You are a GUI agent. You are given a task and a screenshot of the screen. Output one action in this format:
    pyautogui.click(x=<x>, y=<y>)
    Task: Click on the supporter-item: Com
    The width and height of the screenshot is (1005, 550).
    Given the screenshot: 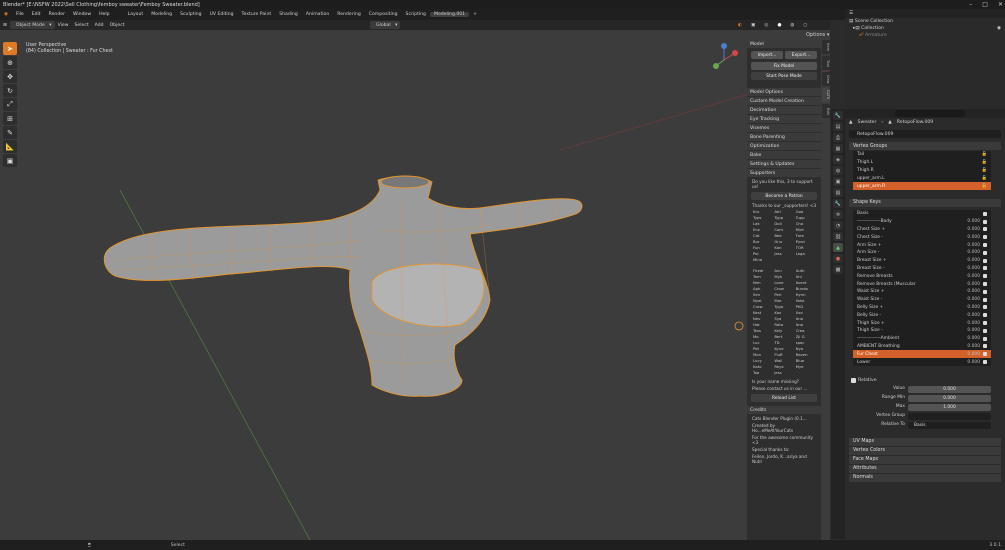 What is the action you would take?
    pyautogui.click(x=783, y=229)
    